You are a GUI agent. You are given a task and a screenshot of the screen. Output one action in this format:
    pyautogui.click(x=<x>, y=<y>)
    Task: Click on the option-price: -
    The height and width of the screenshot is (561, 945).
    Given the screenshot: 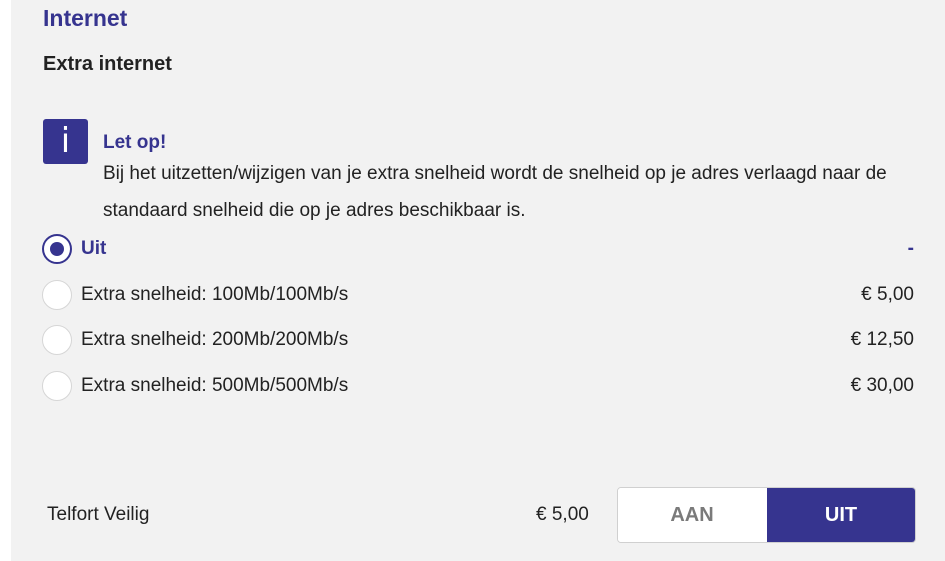 What is the action you would take?
    pyautogui.click(x=910, y=248)
    